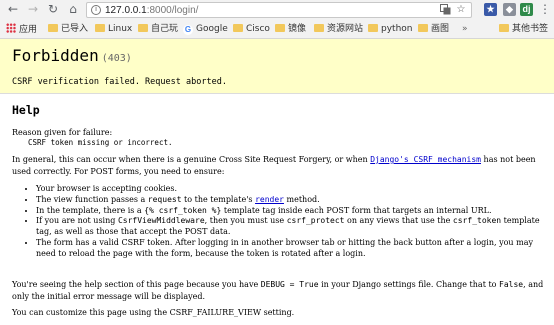  What do you see at coordinates (545, 9) in the screenshot?
I see `menu-icon: ⋮` at bounding box center [545, 9].